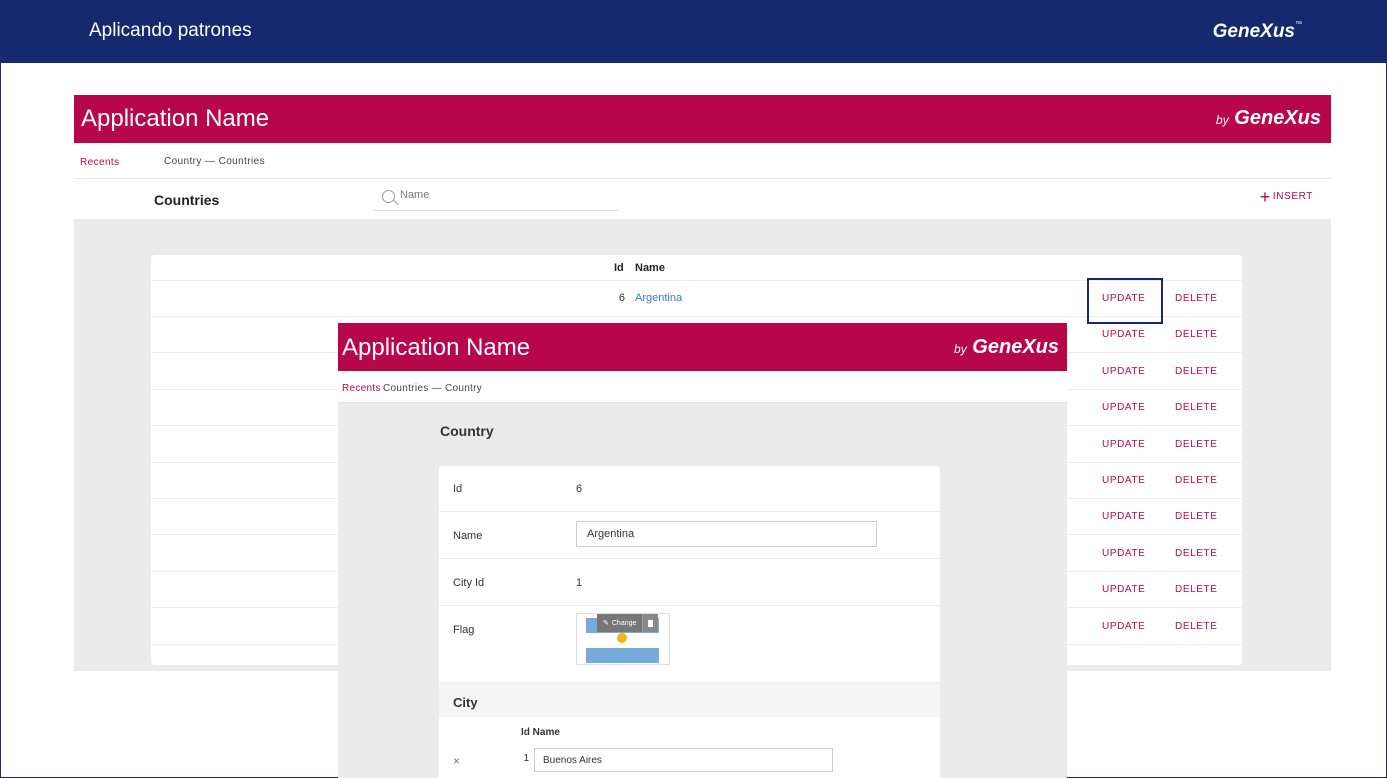 The width and height of the screenshot is (1387, 778). What do you see at coordinates (468, 536) in the screenshot?
I see `name-label: Name` at bounding box center [468, 536].